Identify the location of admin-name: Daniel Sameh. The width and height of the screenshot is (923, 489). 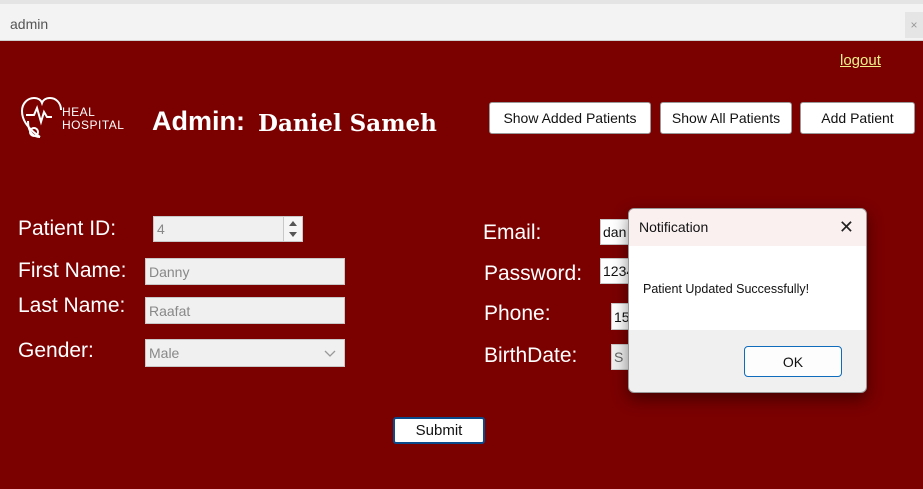
(347, 123).